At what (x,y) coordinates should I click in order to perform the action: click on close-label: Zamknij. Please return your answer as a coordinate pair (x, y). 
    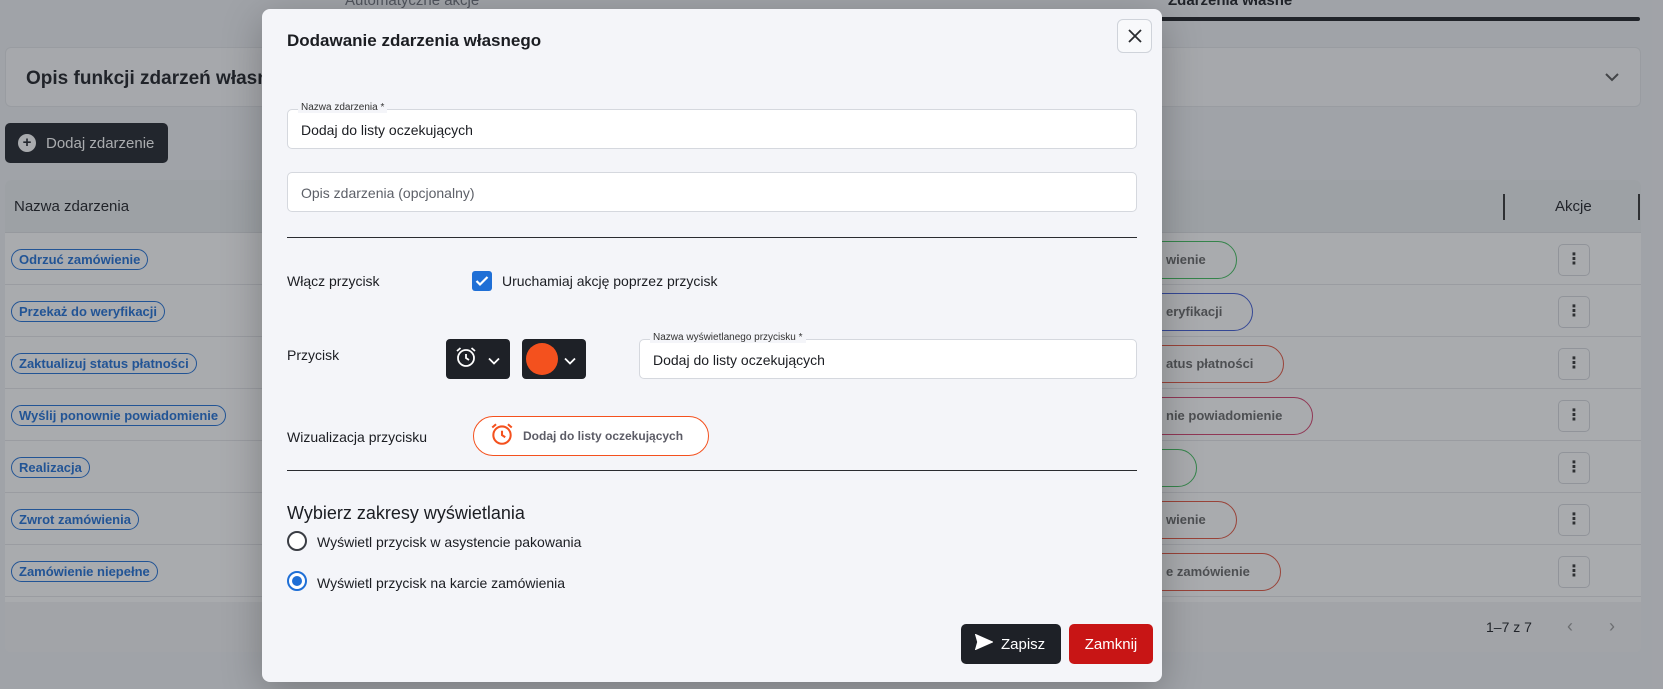
    Looking at the image, I should click on (1111, 644).